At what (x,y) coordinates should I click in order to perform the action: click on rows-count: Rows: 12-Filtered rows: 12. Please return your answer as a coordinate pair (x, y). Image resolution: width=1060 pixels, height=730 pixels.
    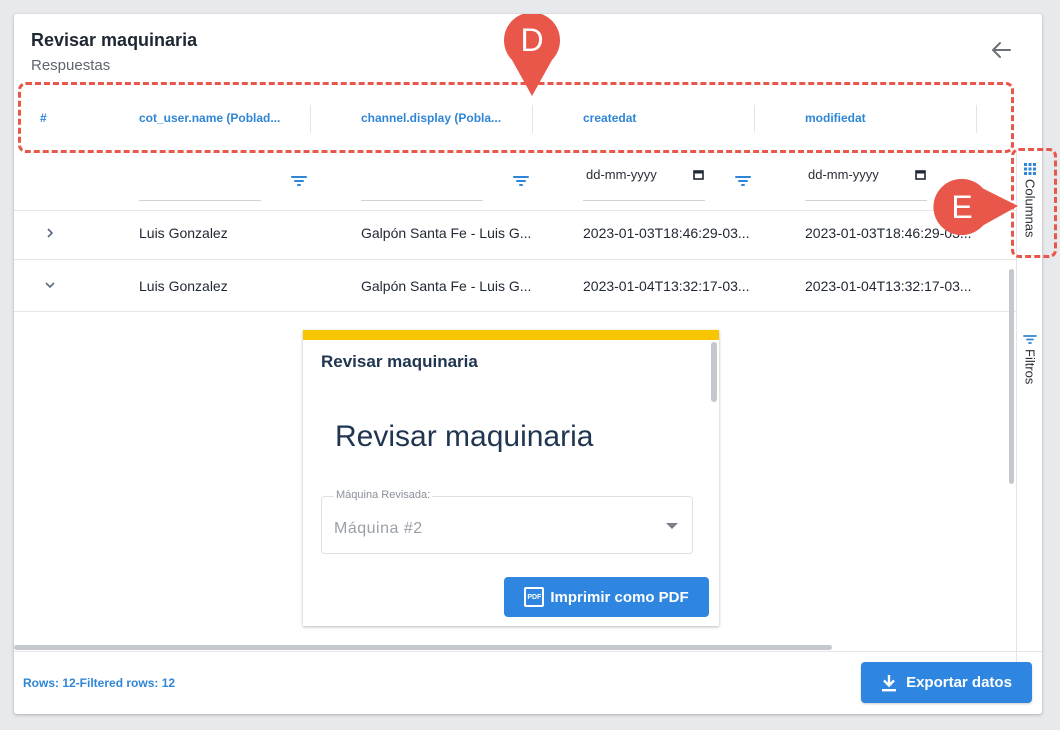
    Looking at the image, I should click on (99, 683).